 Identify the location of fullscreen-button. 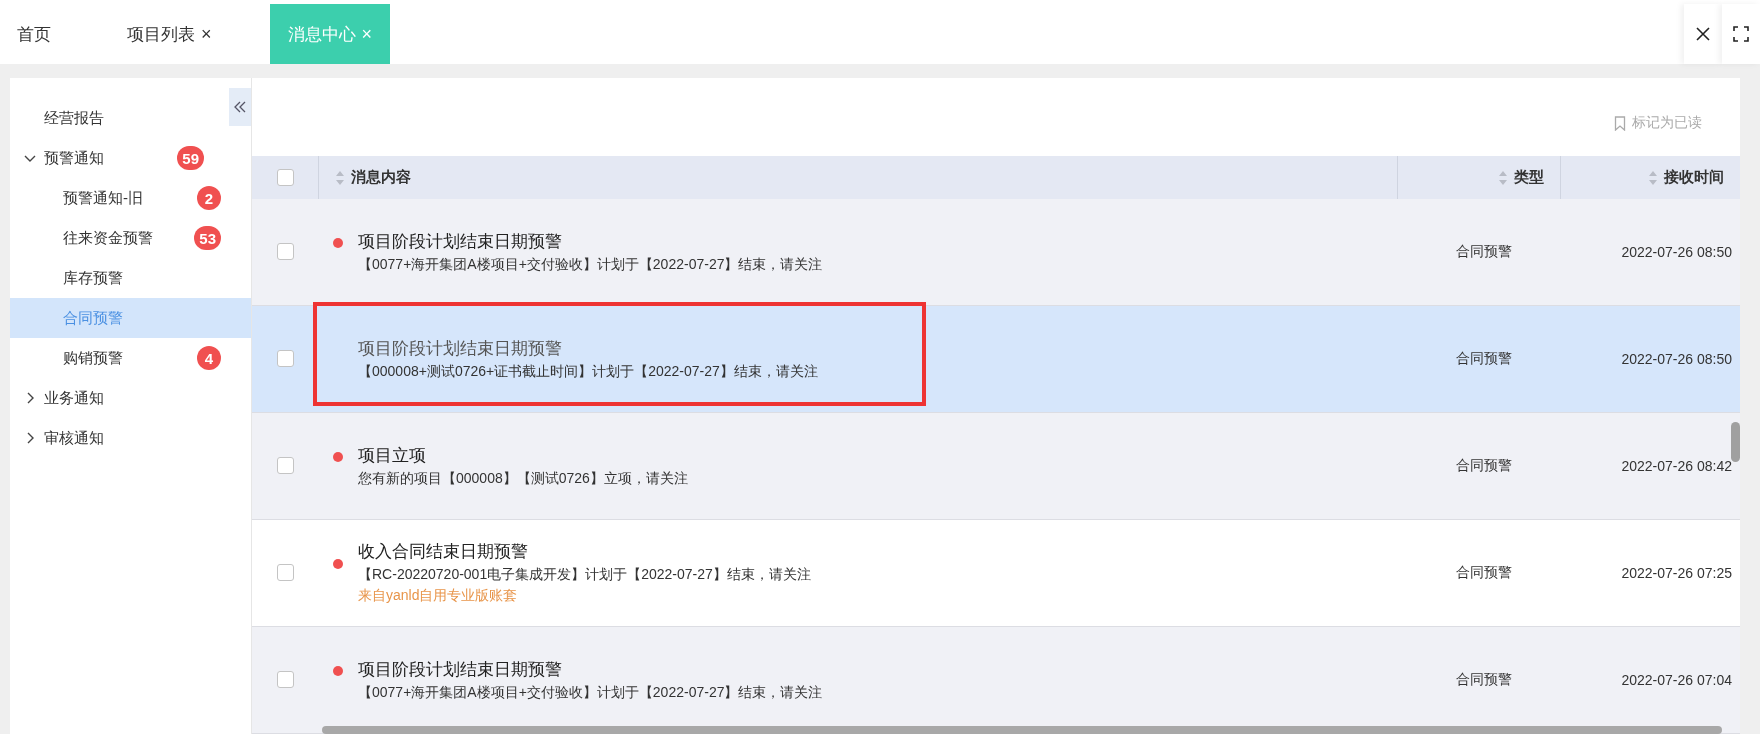
(1741, 34).